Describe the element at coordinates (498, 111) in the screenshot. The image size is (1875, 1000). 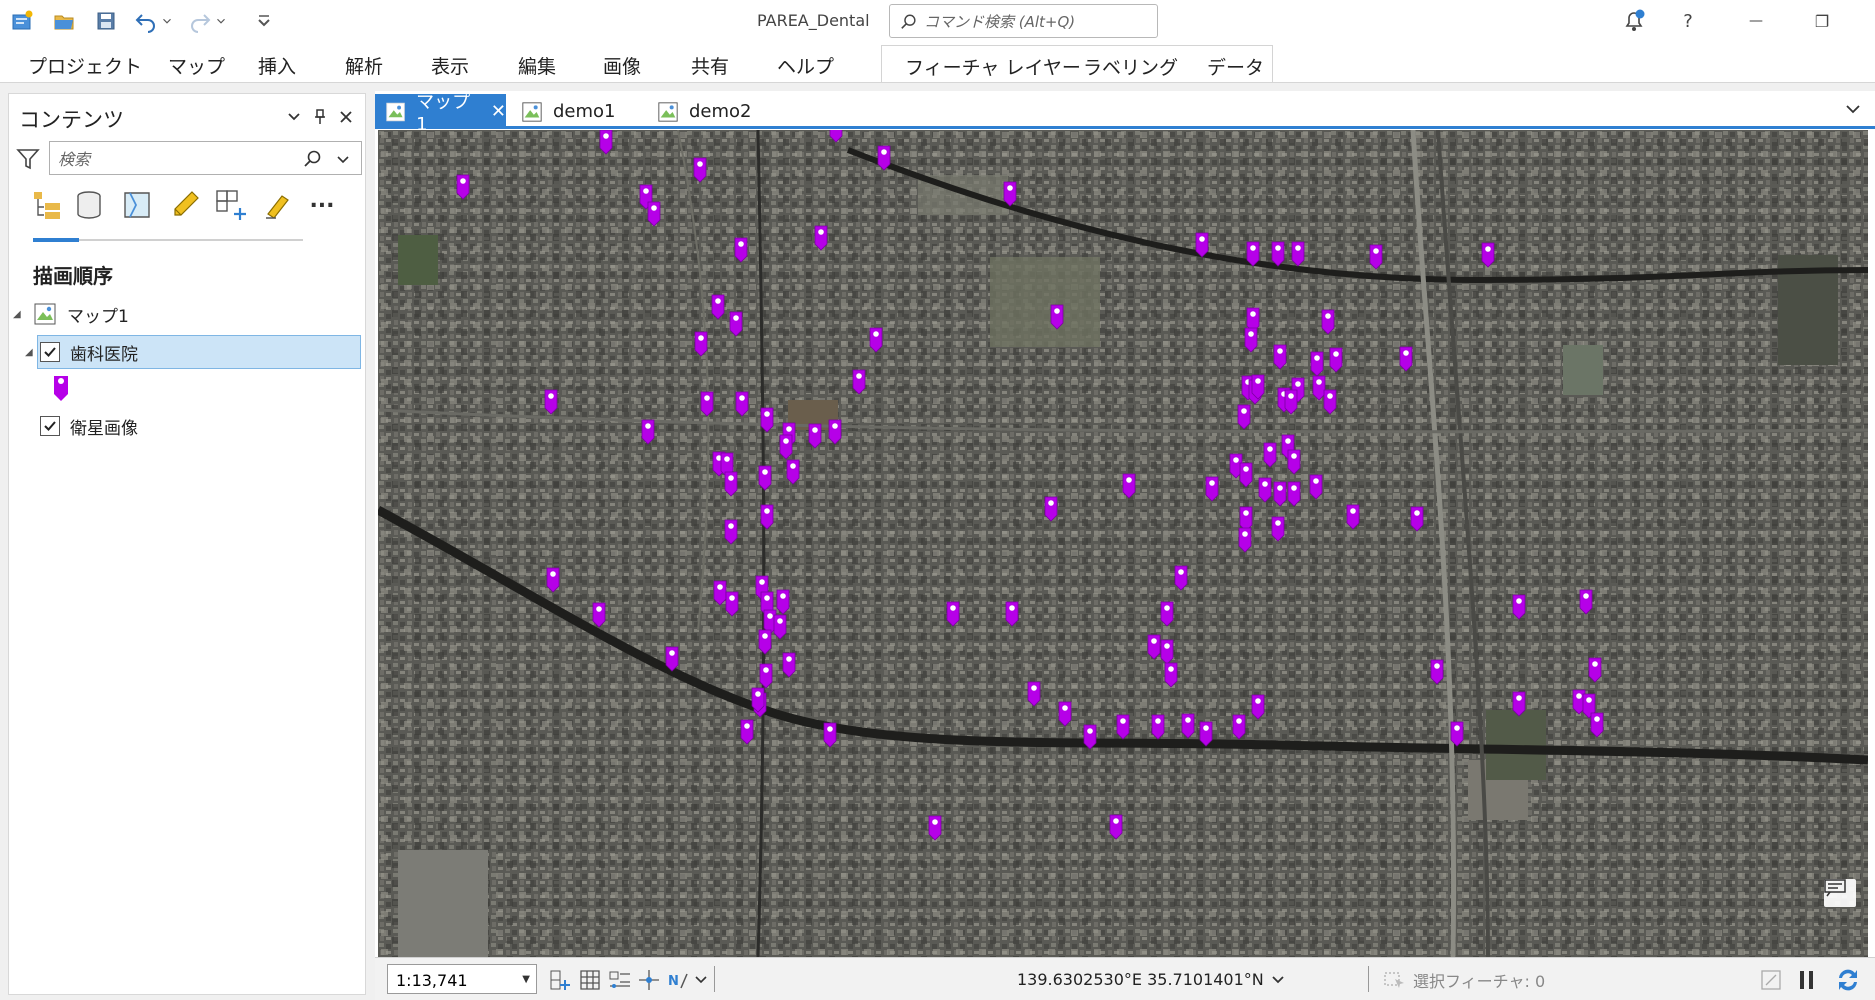
I see `close-tab-icon: ✕` at that location.